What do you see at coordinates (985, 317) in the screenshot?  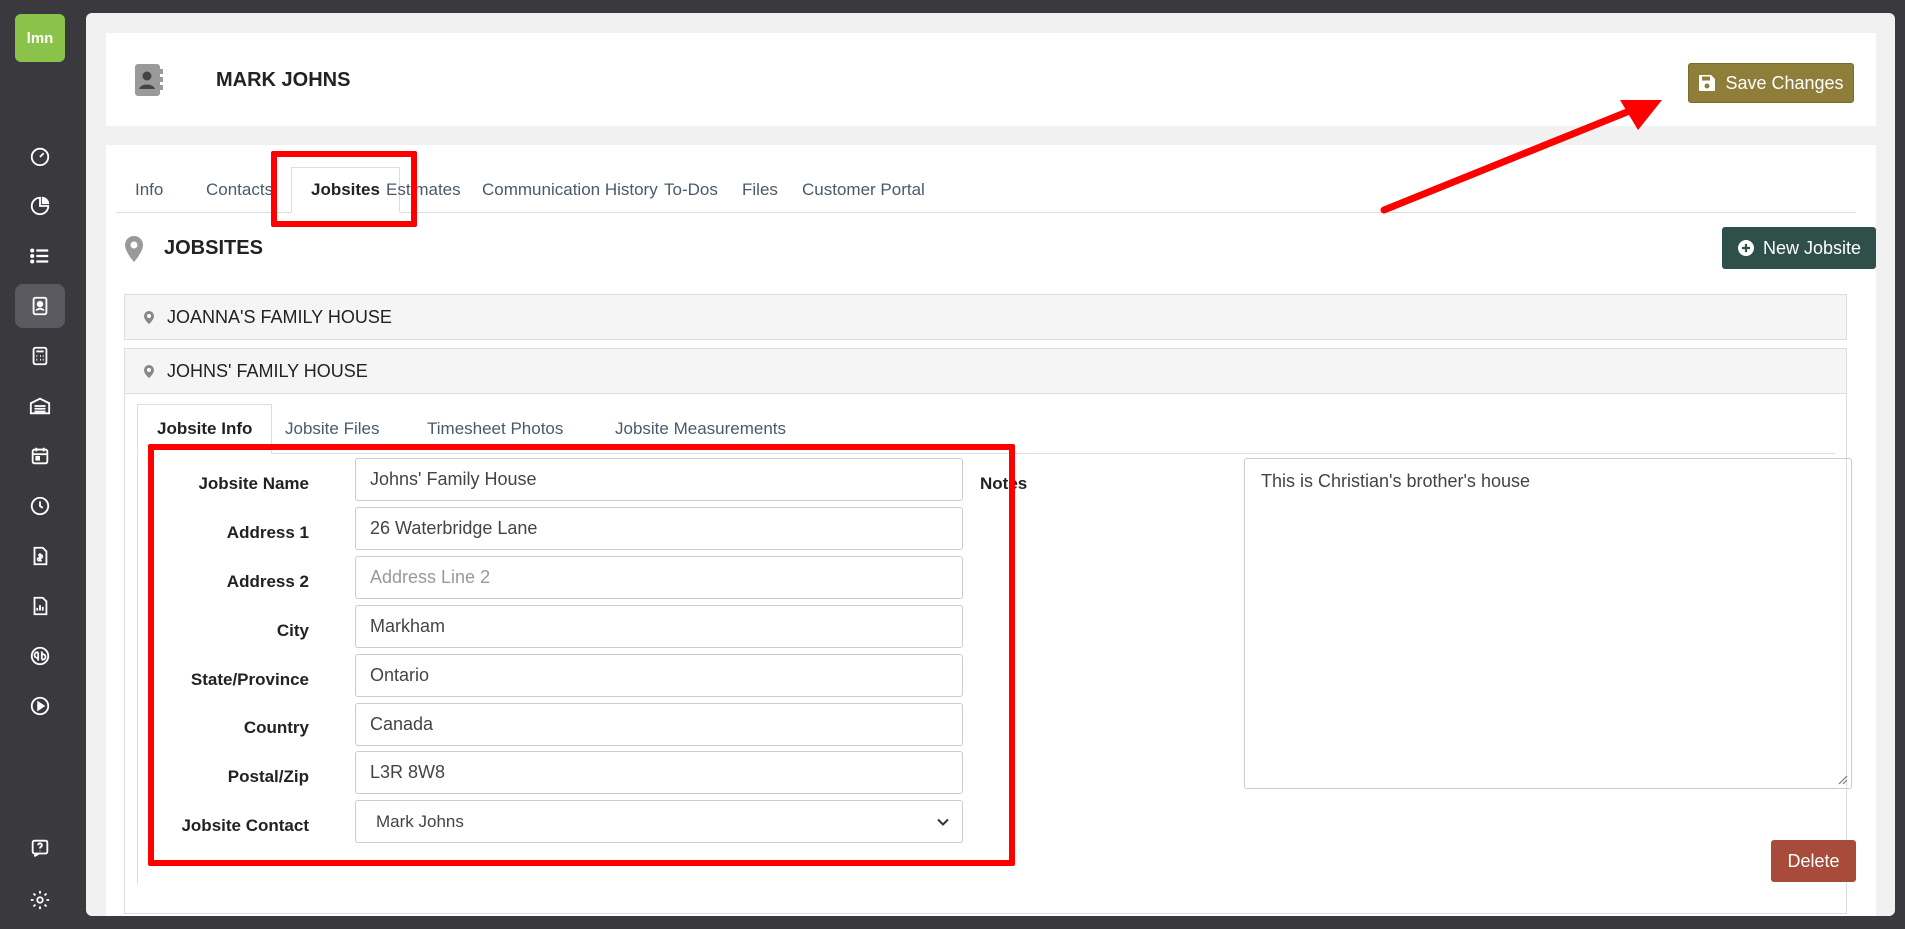 I see `jobsite-accordion-joanna: JOANNA'S FAMILY HOUSE` at bounding box center [985, 317].